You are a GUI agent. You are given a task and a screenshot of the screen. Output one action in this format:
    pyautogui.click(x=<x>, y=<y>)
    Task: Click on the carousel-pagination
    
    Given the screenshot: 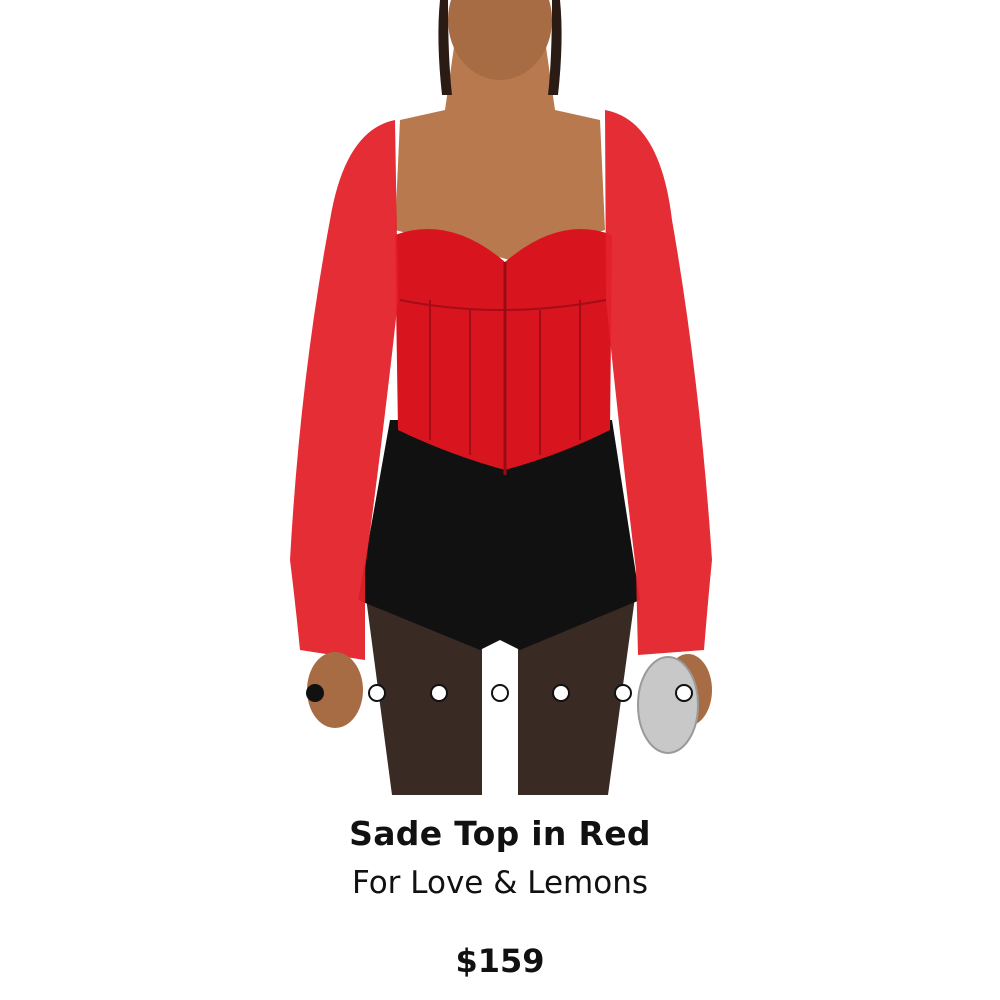 What is the action you would take?
    pyautogui.click(x=502, y=696)
    